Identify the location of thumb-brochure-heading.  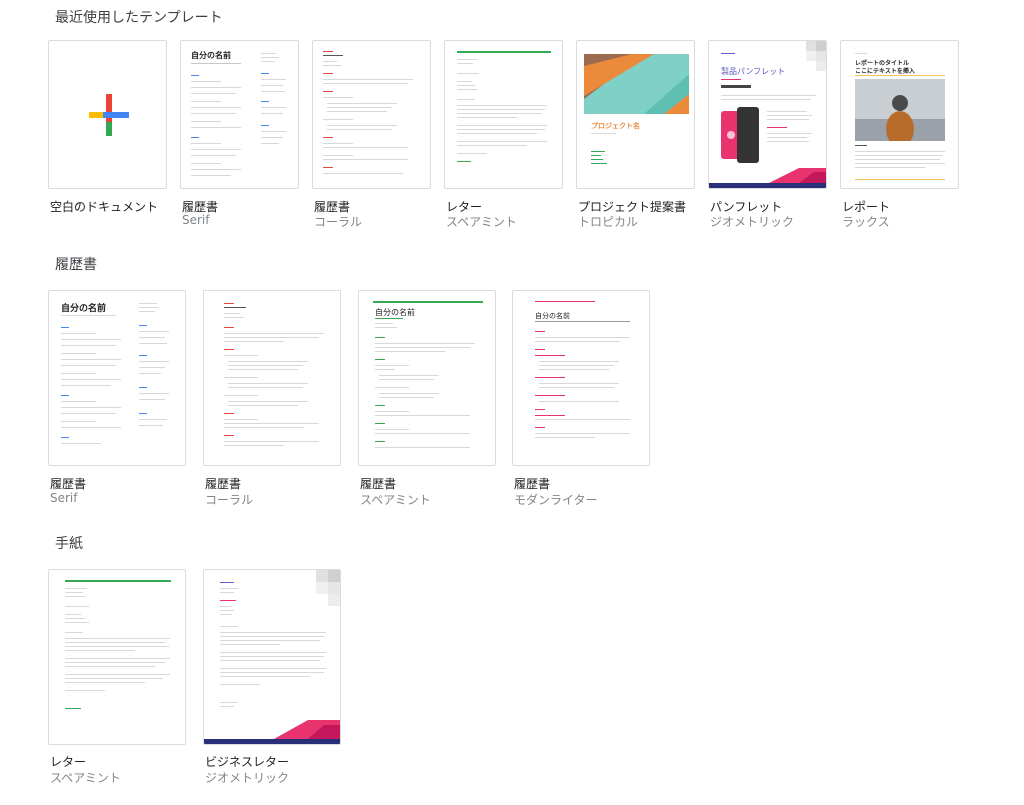
(736, 86).